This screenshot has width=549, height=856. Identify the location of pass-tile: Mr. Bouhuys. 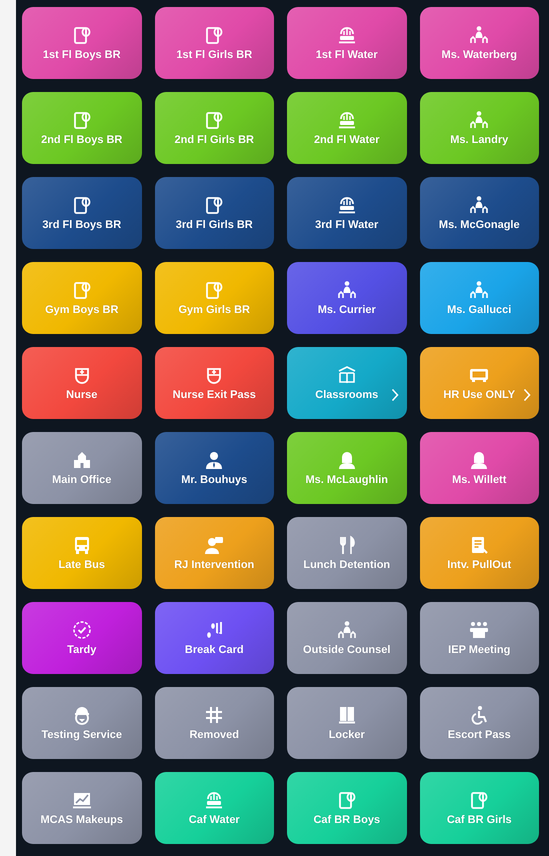
(214, 468).